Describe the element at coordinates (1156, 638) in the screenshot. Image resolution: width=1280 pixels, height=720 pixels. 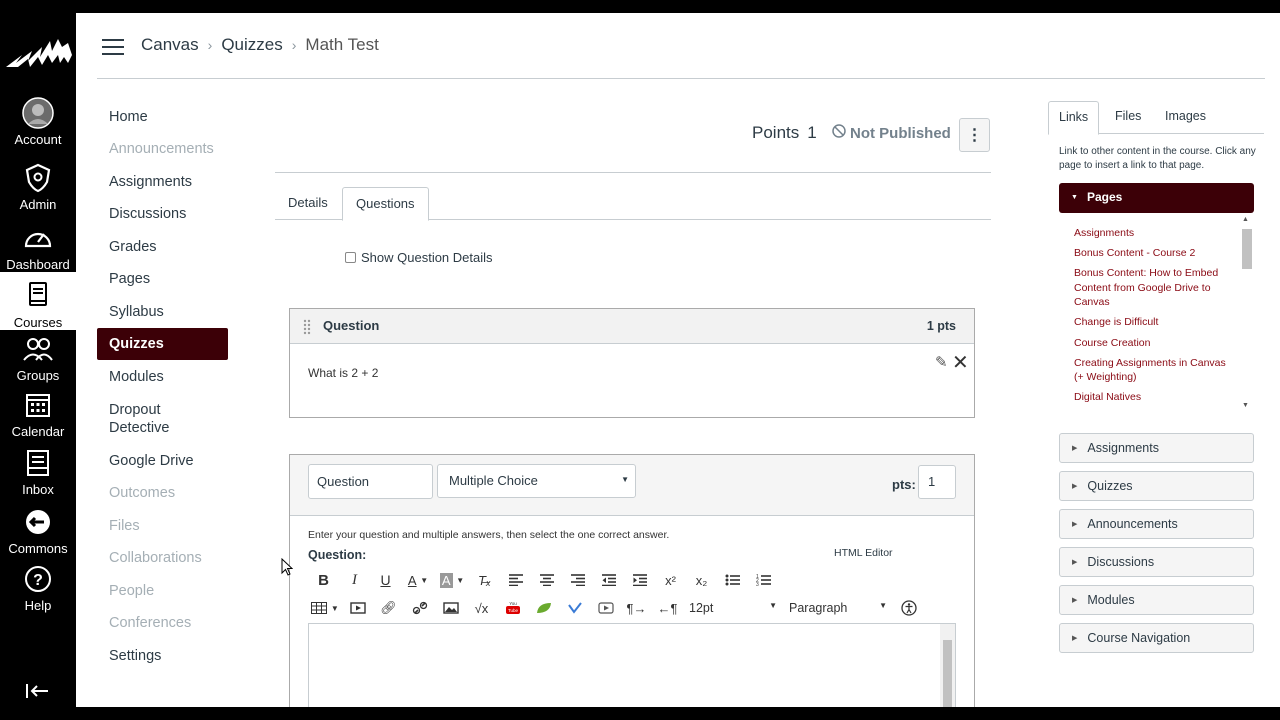
I see `accordion-course-navigation: ▶ Course Navigation` at that location.